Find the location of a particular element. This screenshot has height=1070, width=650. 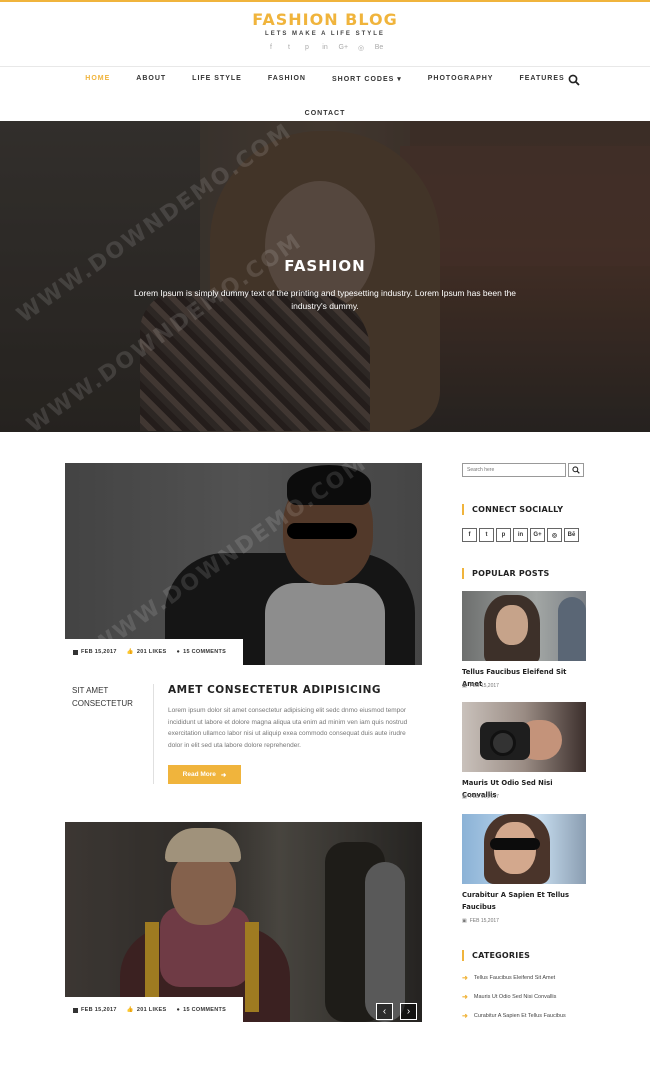

nav-item-home: HOME is located at coordinates (97, 79).